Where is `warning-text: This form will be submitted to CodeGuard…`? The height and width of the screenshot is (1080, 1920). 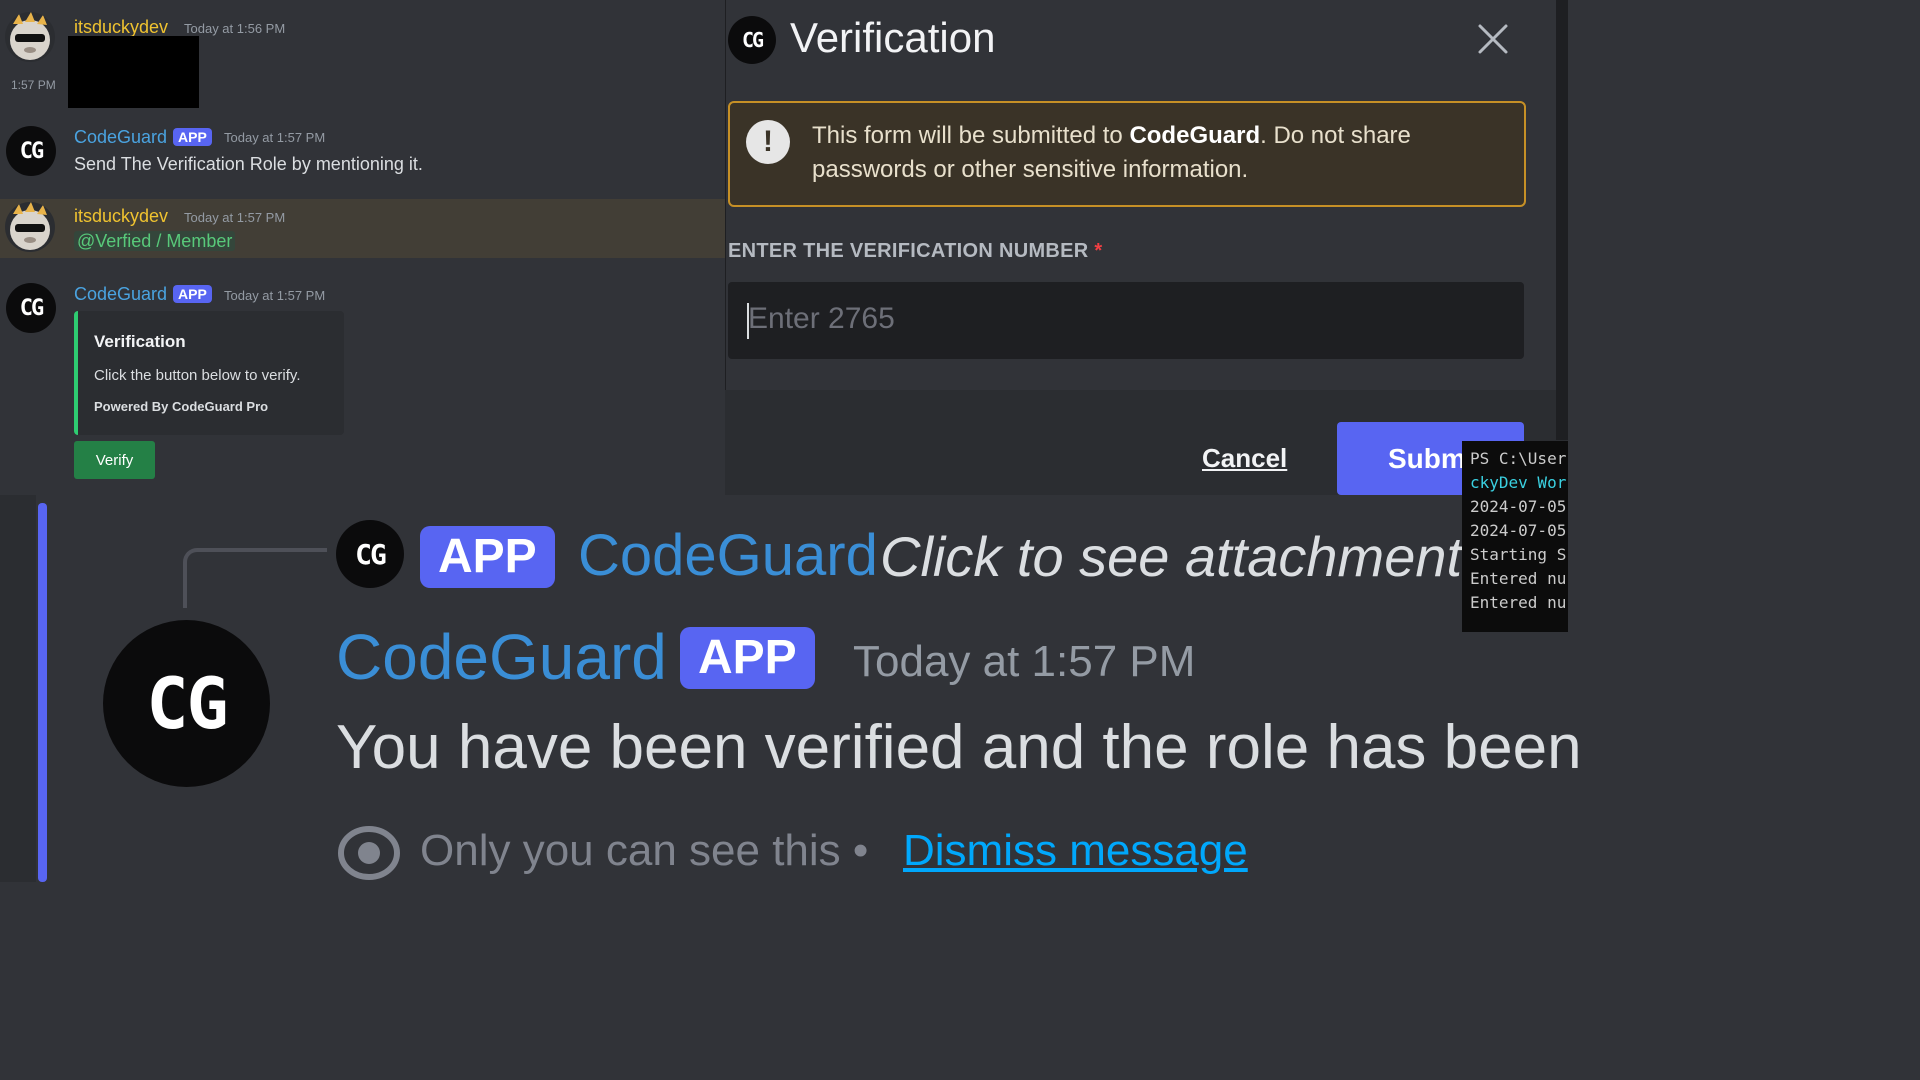 warning-text: This form will be submitted to CodeGuard… is located at coordinates (1162, 153).